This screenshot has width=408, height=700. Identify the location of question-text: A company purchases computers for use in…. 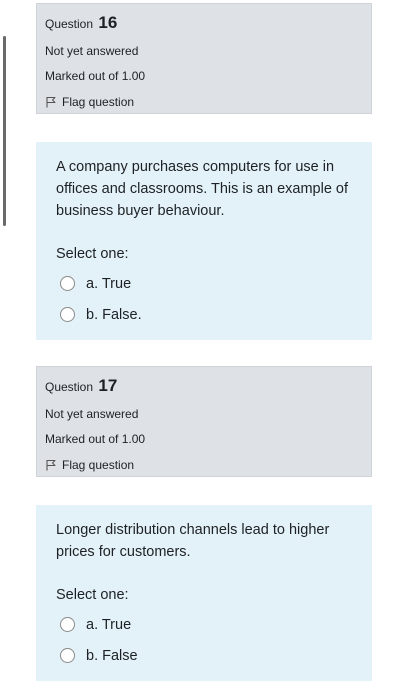
(202, 189).